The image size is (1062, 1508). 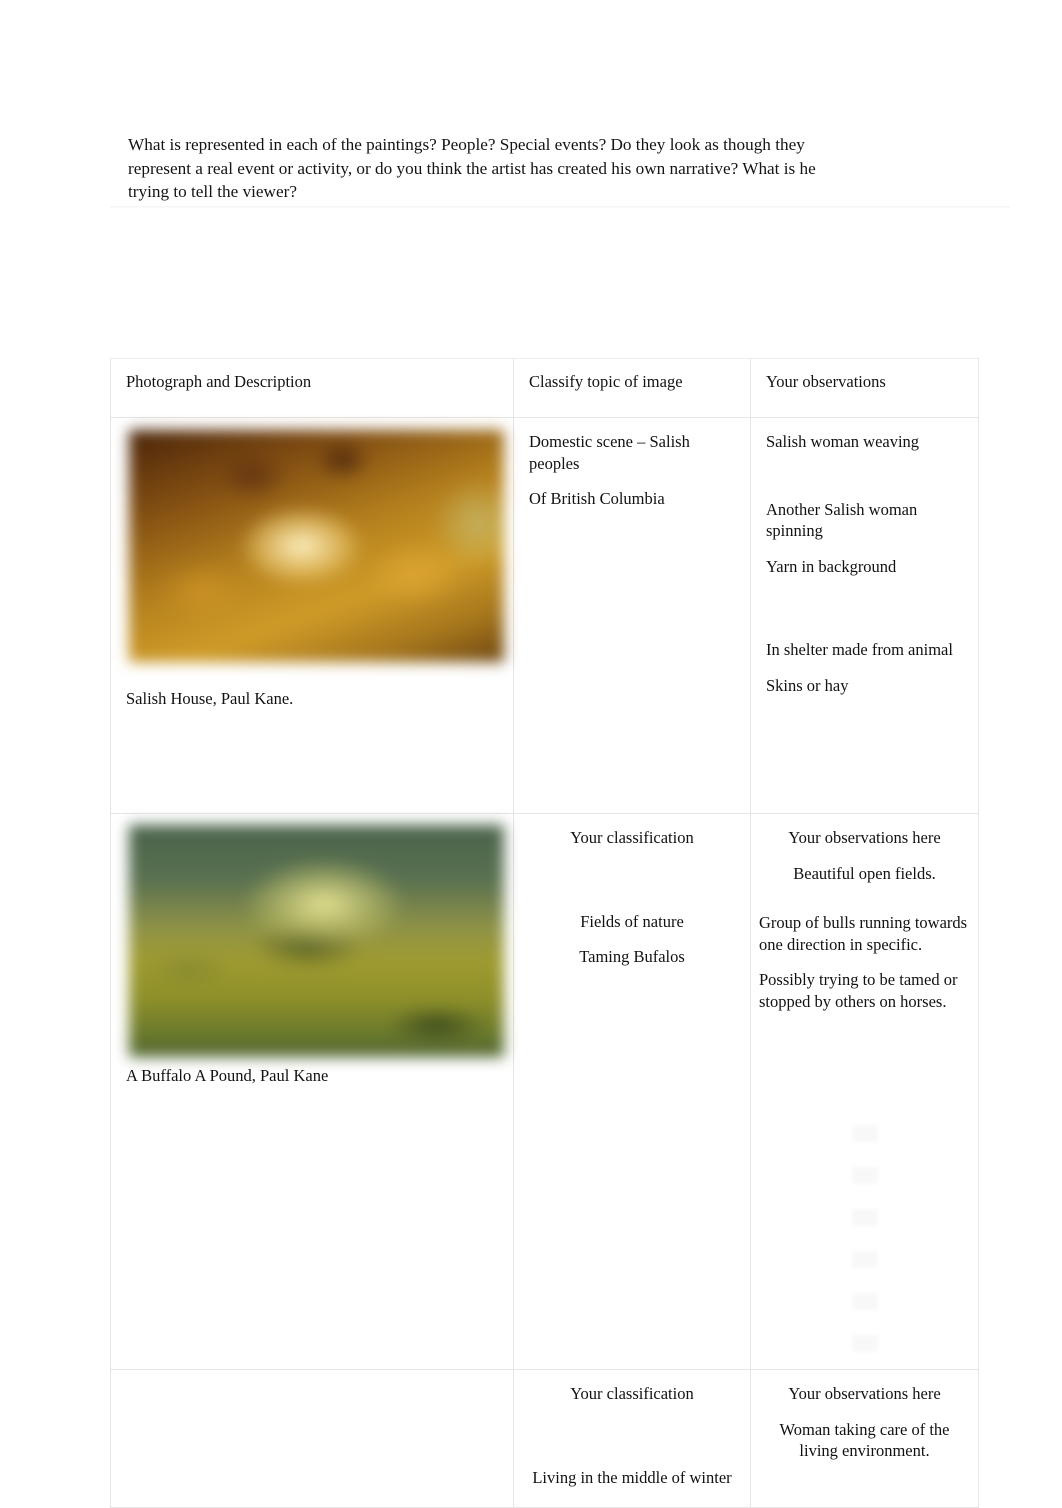 I want to click on table-header-cell-observations: Your observations, so click(x=864, y=388).